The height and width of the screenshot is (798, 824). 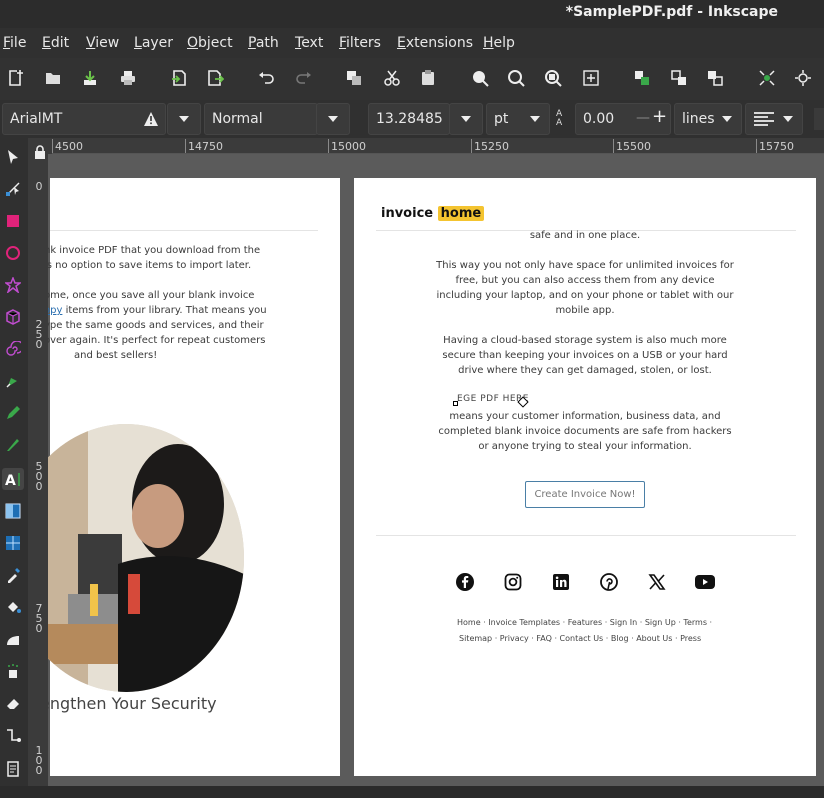 What do you see at coordinates (13, 317) in the screenshot?
I see `3d-box-tool-icon` at bounding box center [13, 317].